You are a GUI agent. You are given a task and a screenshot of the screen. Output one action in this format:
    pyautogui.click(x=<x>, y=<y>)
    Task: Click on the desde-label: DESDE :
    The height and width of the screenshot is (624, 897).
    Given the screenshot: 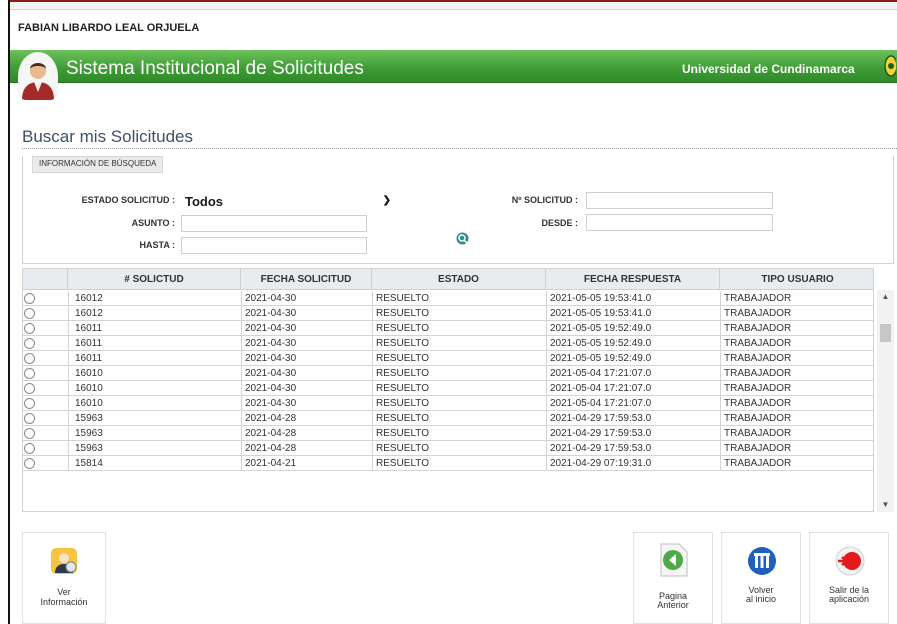 What is the action you would take?
    pyautogui.click(x=559, y=223)
    